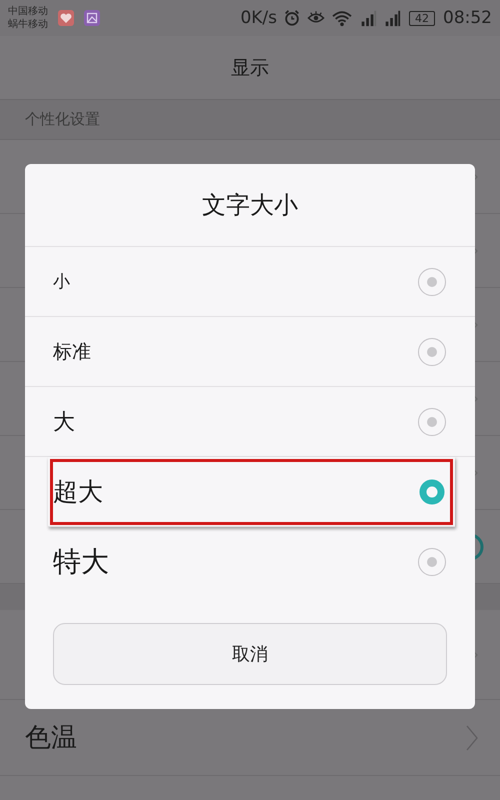 This screenshot has width=500, height=800. I want to click on heart-app-icon, so click(66, 18).